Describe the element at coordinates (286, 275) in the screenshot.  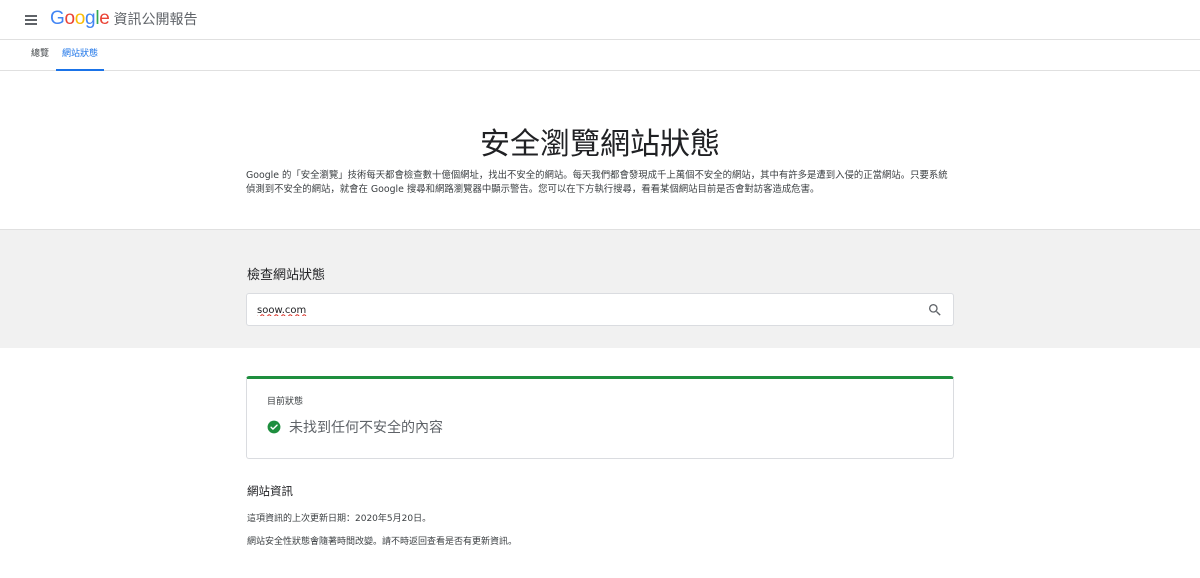
I see `search-label: 檢查網站狀態` at that location.